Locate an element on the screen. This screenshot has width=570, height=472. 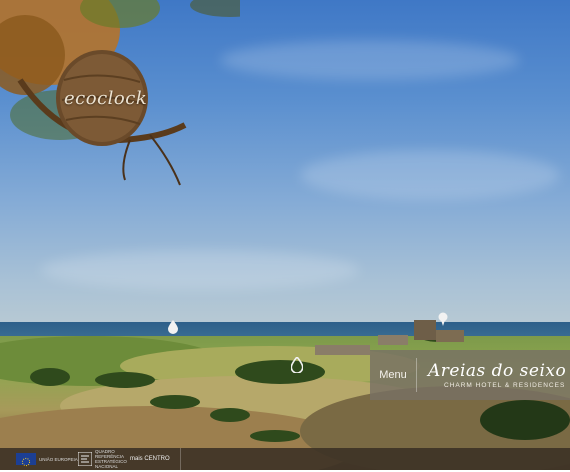
qren-logo: QUADRO REFERÊNCIA ESTRATÉGICO NACIONAL is located at coordinates (102, 459).